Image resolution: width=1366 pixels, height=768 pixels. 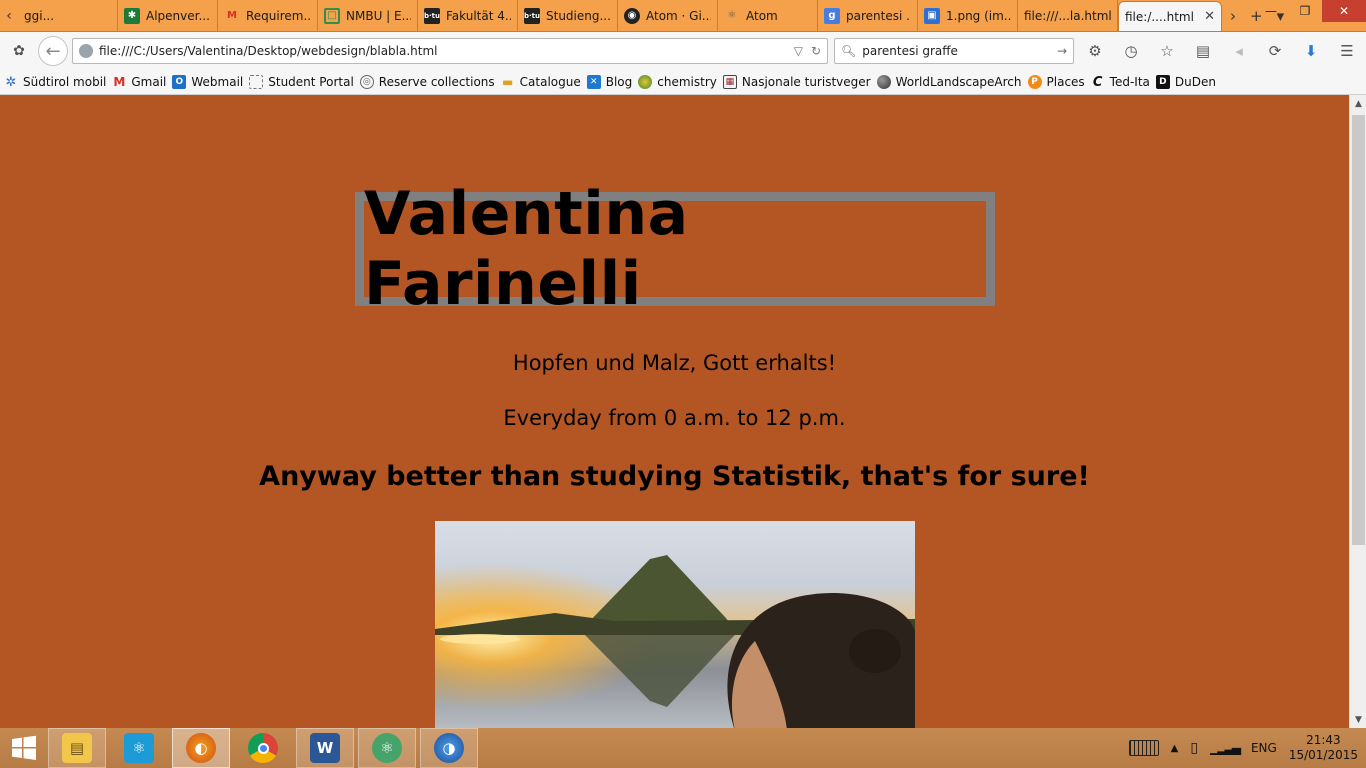 I want to click on bookmark-reserve-collections: ◎ Reserve collections, so click(x=427, y=82).